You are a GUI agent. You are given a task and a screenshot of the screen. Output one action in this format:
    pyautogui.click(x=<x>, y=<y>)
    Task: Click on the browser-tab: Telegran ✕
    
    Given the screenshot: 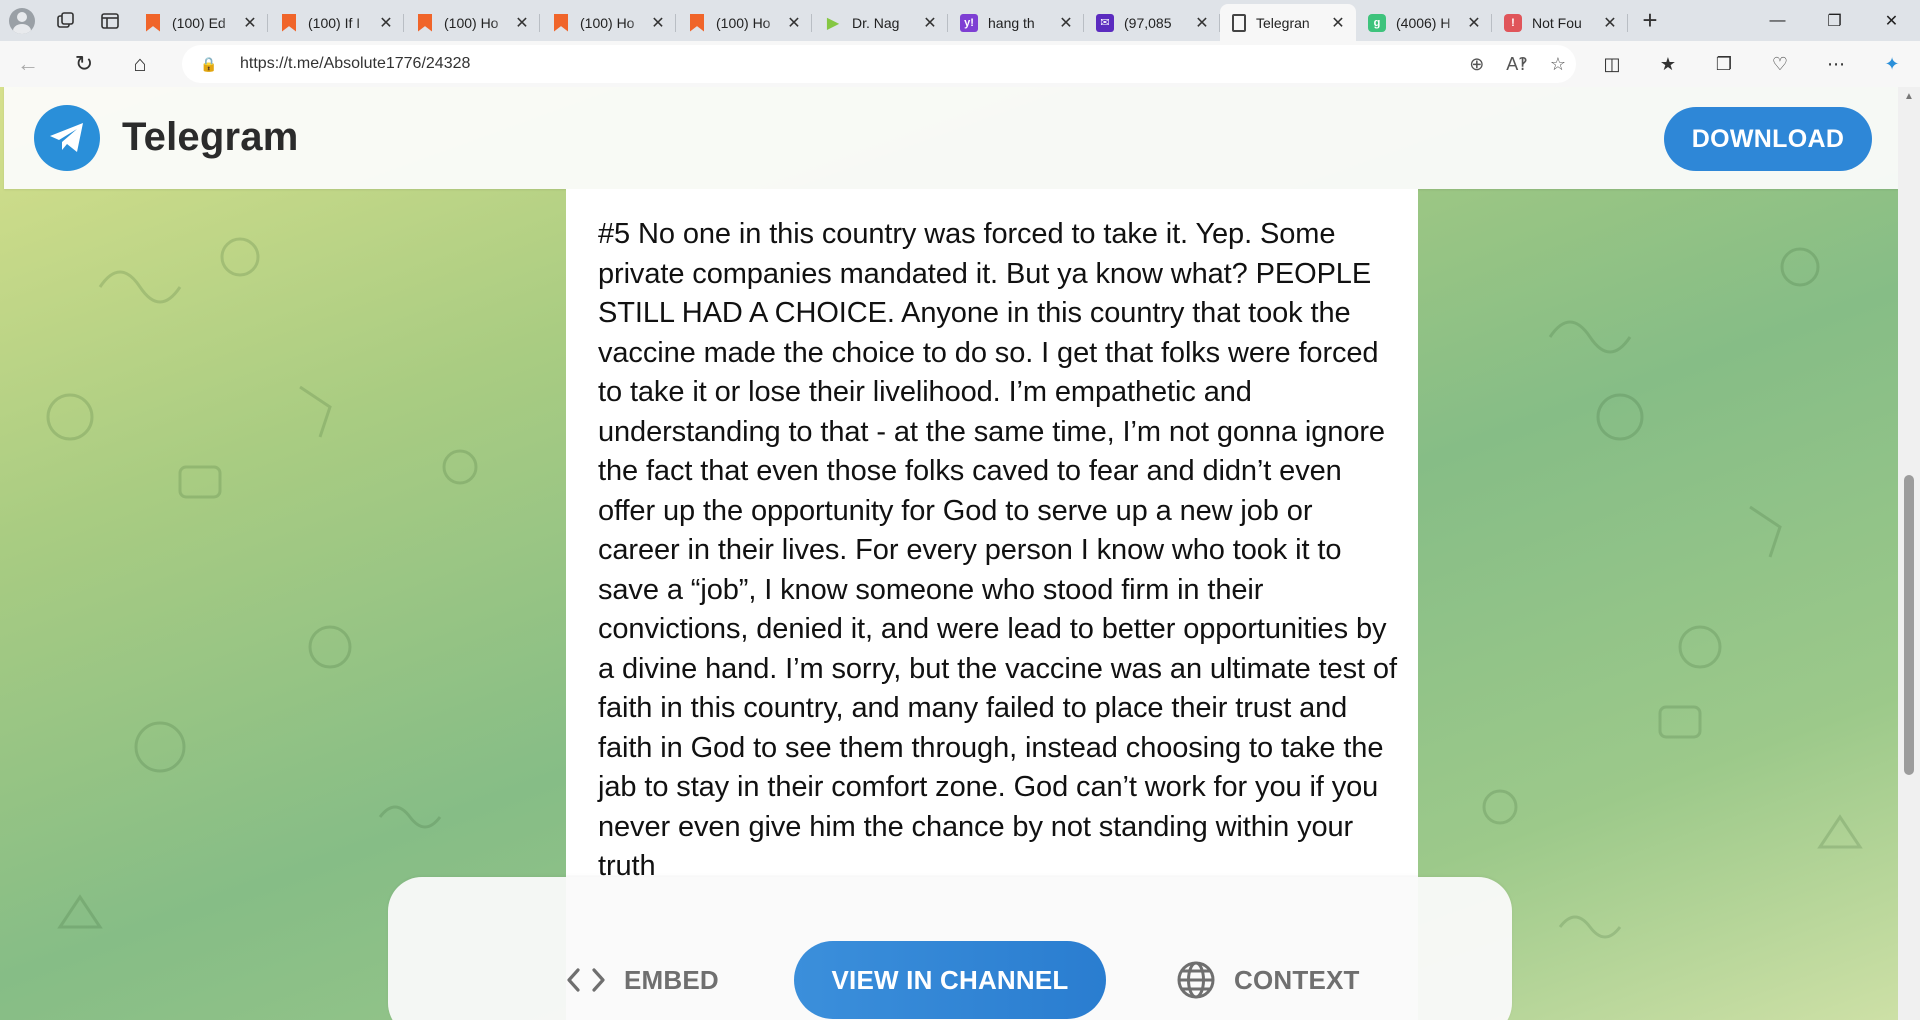 What is the action you would take?
    pyautogui.click(x=1288, y=22)
    